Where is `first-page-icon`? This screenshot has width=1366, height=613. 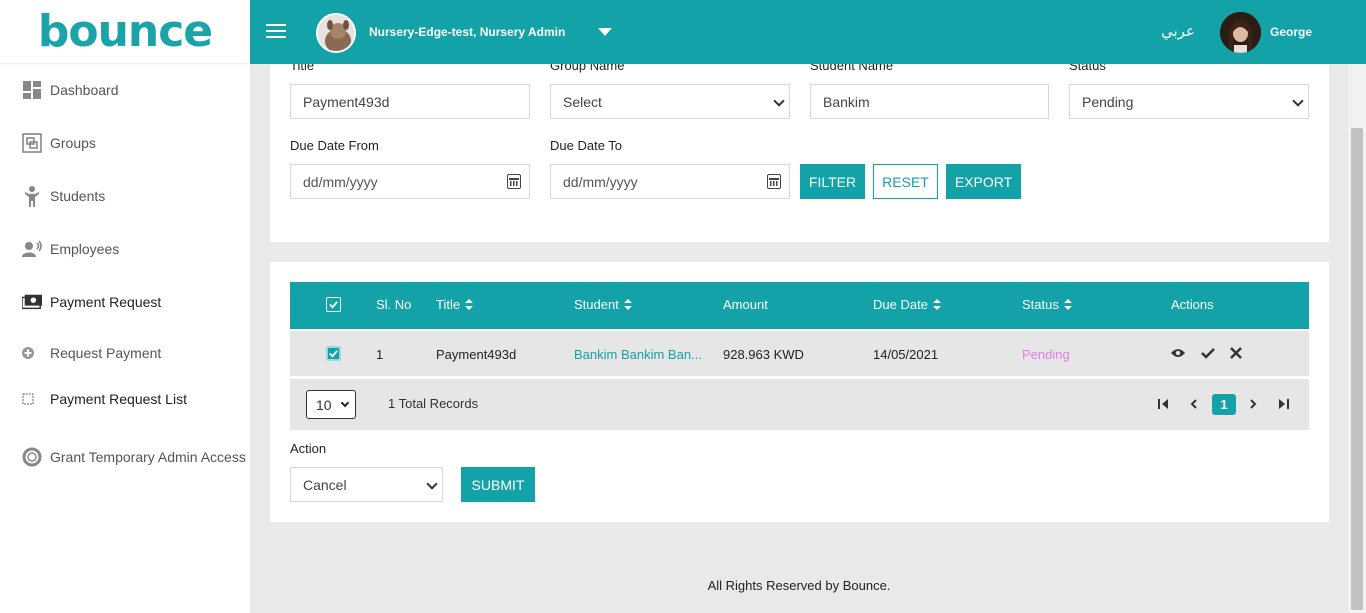
first-page-icon is located at coordinates (1163, 404).